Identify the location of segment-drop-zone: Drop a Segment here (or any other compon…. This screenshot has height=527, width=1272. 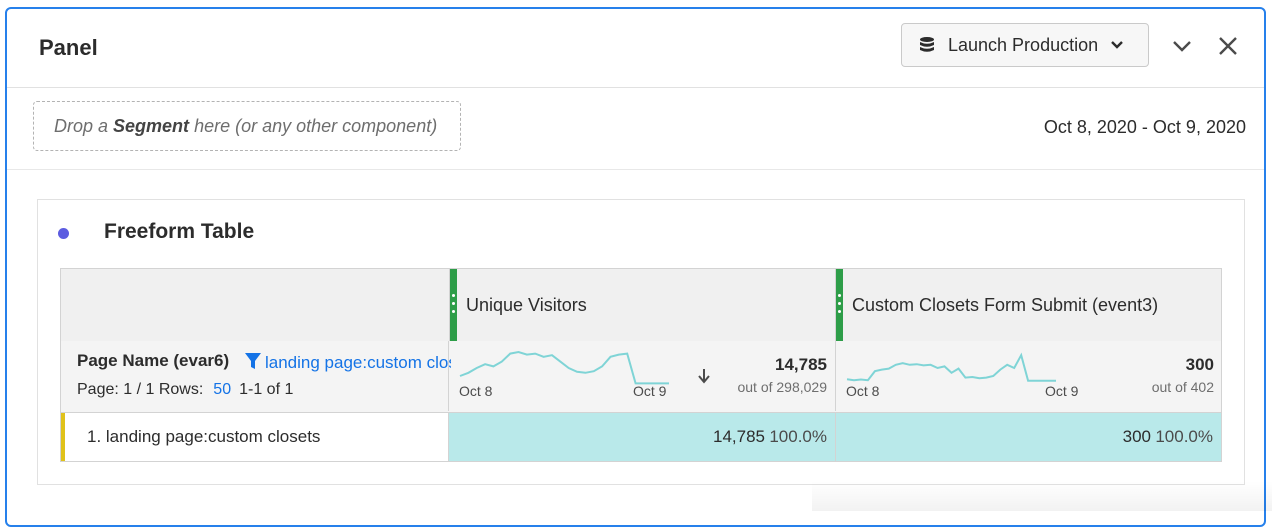
(247, 126).